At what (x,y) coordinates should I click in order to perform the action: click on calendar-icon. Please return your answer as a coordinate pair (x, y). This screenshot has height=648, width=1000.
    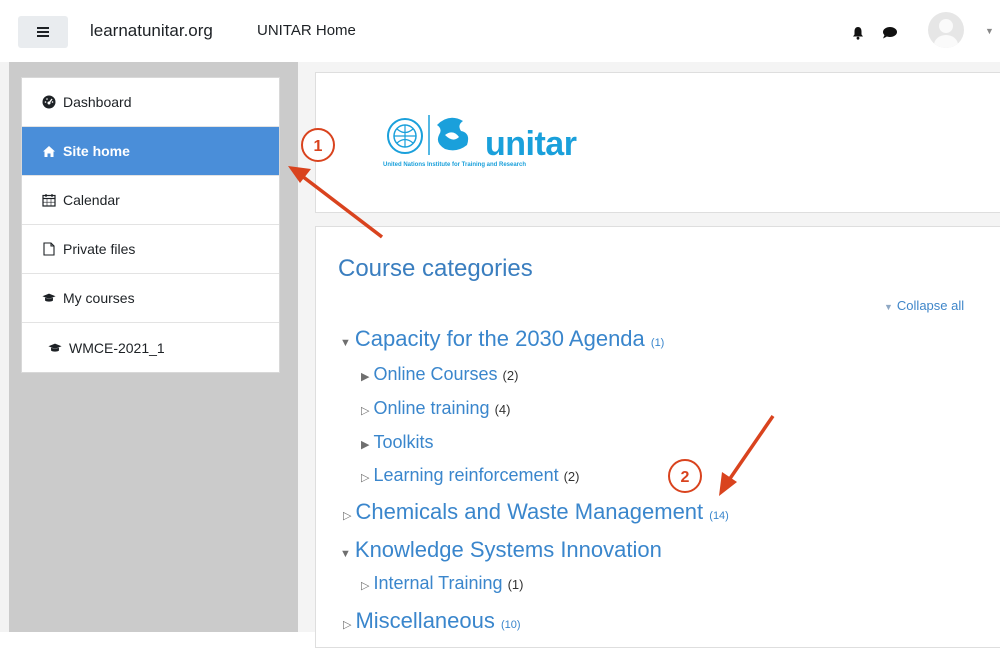
    Looking at the image, I should click on (49, 200).